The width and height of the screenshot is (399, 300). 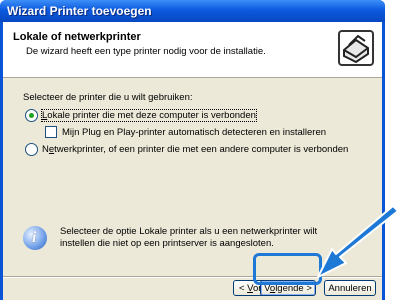 I want to click on info-icon: i, so click(x=35, y=238).